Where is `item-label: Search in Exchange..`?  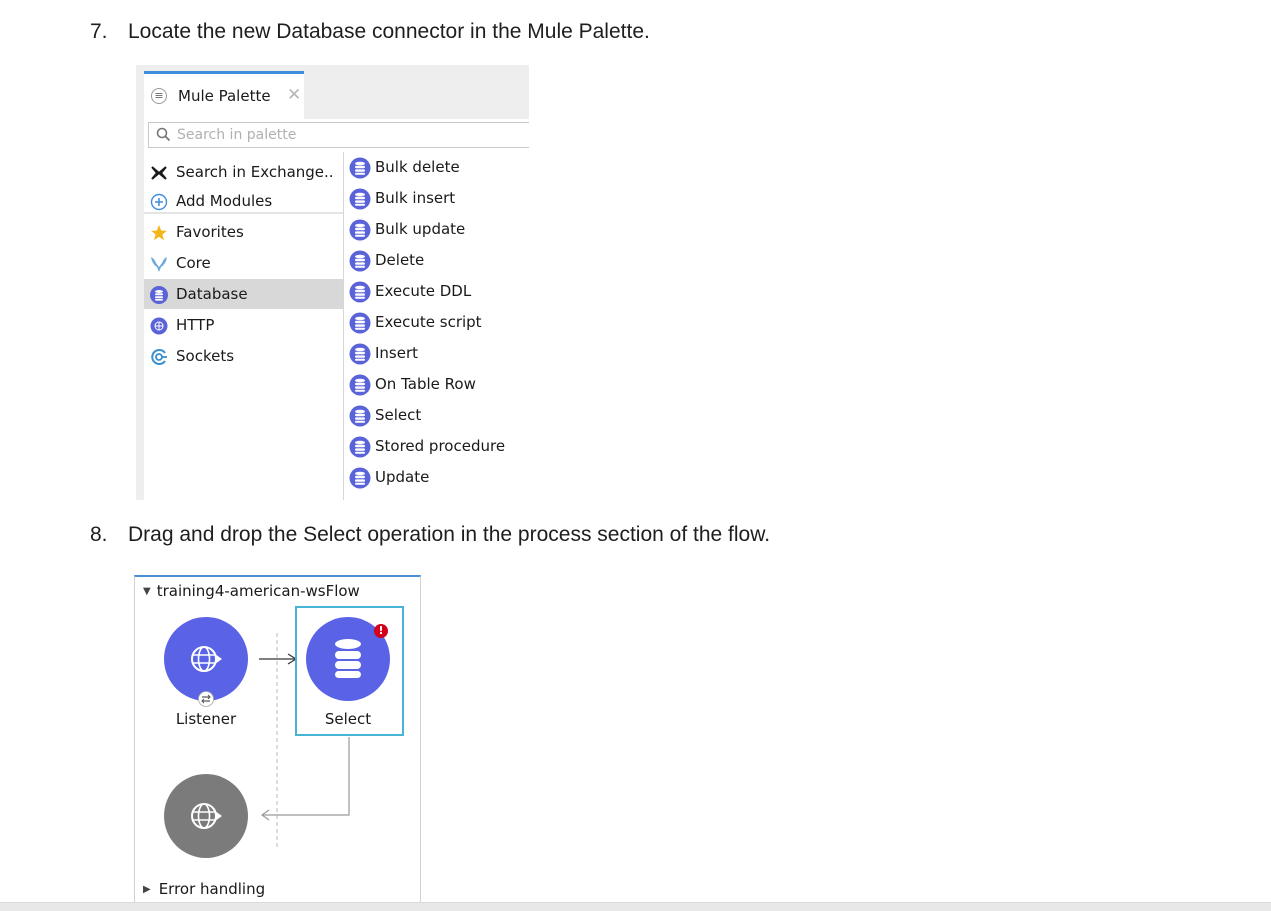 item-label: Search in Exchange.. is located at coordinates (255, 172).